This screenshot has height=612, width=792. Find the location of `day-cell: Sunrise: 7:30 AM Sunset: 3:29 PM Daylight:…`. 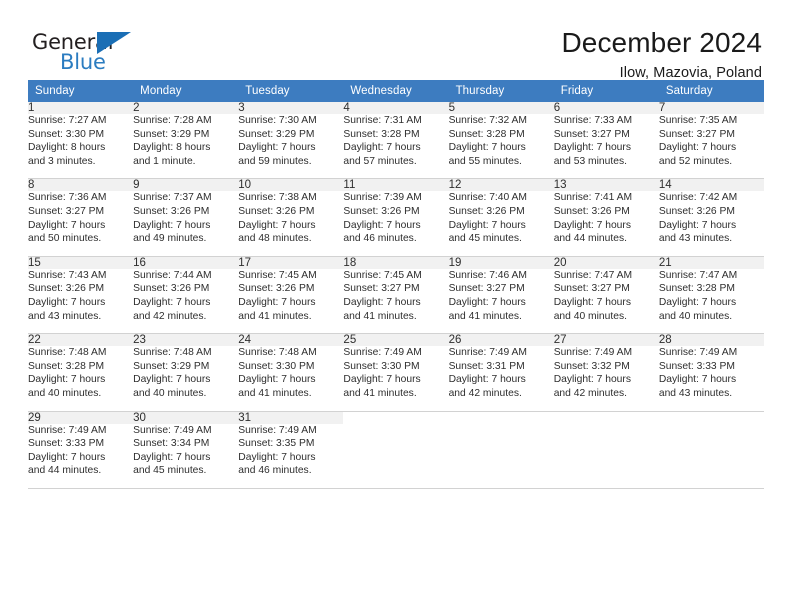

day-cell: Sunrise: 7:30 AM Sunset: 3:29 PM Daylight:… is located at coordinates (290, 141).